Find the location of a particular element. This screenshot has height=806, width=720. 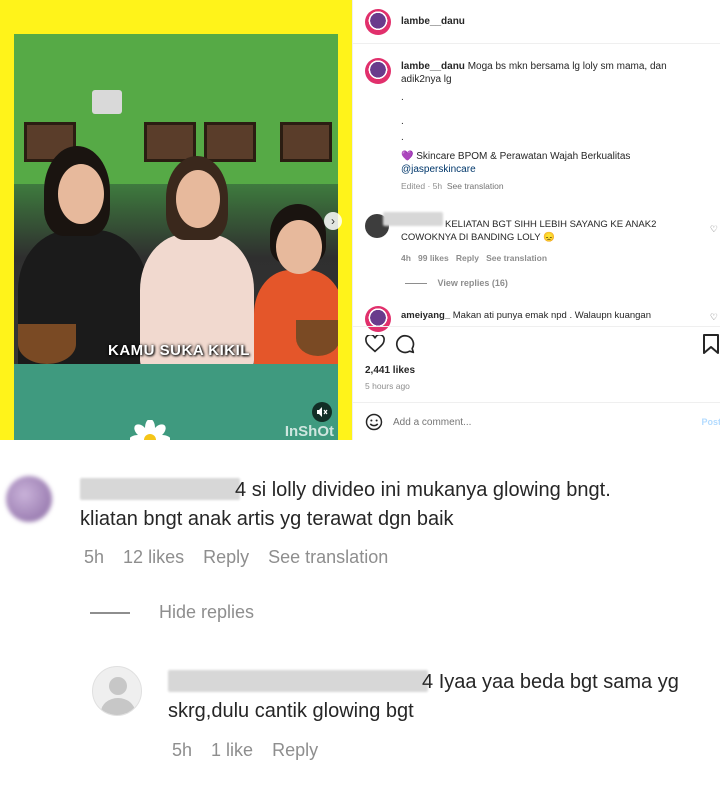

flower-sticker is located at coordinates (150, 430).